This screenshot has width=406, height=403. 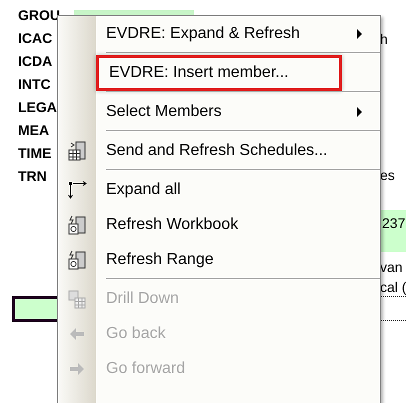 What do you see at coordinates (34, 130) in the screenshot?
I see `row-label: MEA` at bounding box center [34, 130].